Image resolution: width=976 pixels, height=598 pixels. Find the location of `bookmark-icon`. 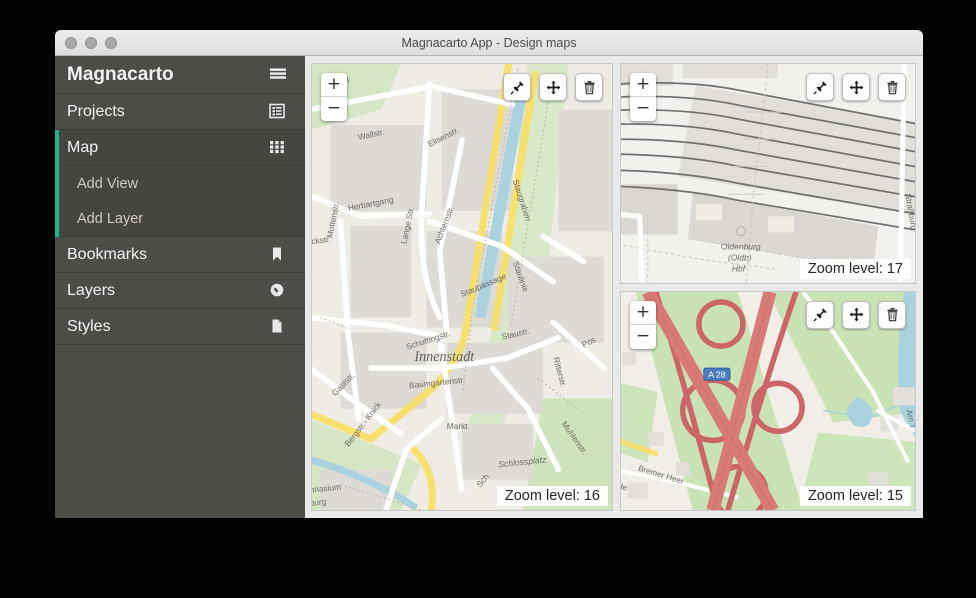

bookmark-icon is located at coordinates (278, 255).